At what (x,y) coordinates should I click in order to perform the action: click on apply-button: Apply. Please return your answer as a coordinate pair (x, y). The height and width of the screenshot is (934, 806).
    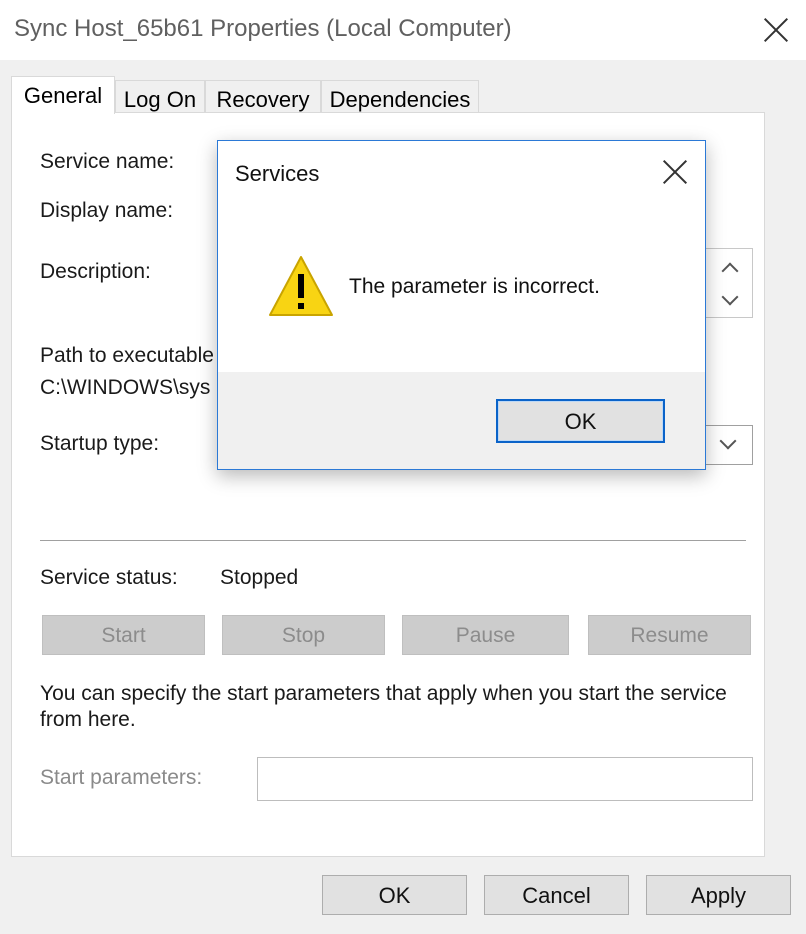
    Looking at the image, I should click on (718, 895).